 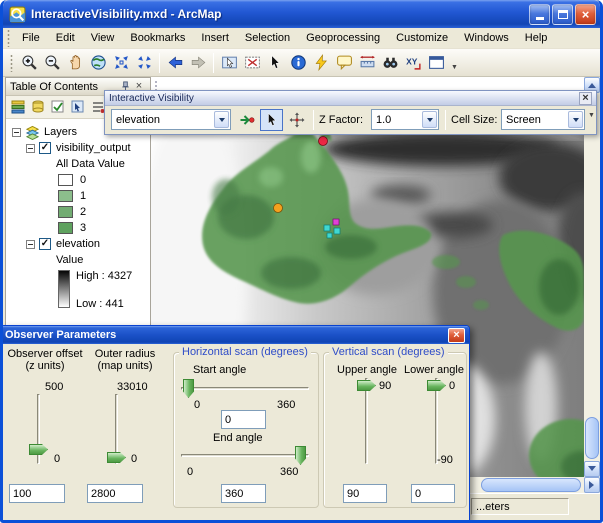 What do you see at coordinates (100, 304) in the screenshot?
I see `elevation-low-label: Low : 441` at bounding box center [100, 304].